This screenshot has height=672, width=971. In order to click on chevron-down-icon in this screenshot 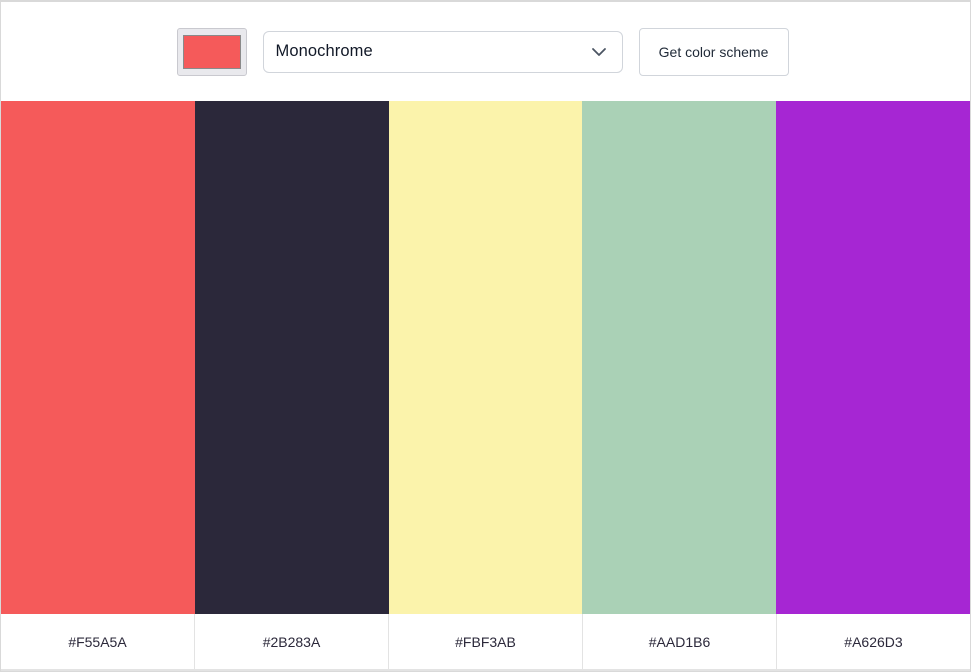, I will do `click(599, 52)`.